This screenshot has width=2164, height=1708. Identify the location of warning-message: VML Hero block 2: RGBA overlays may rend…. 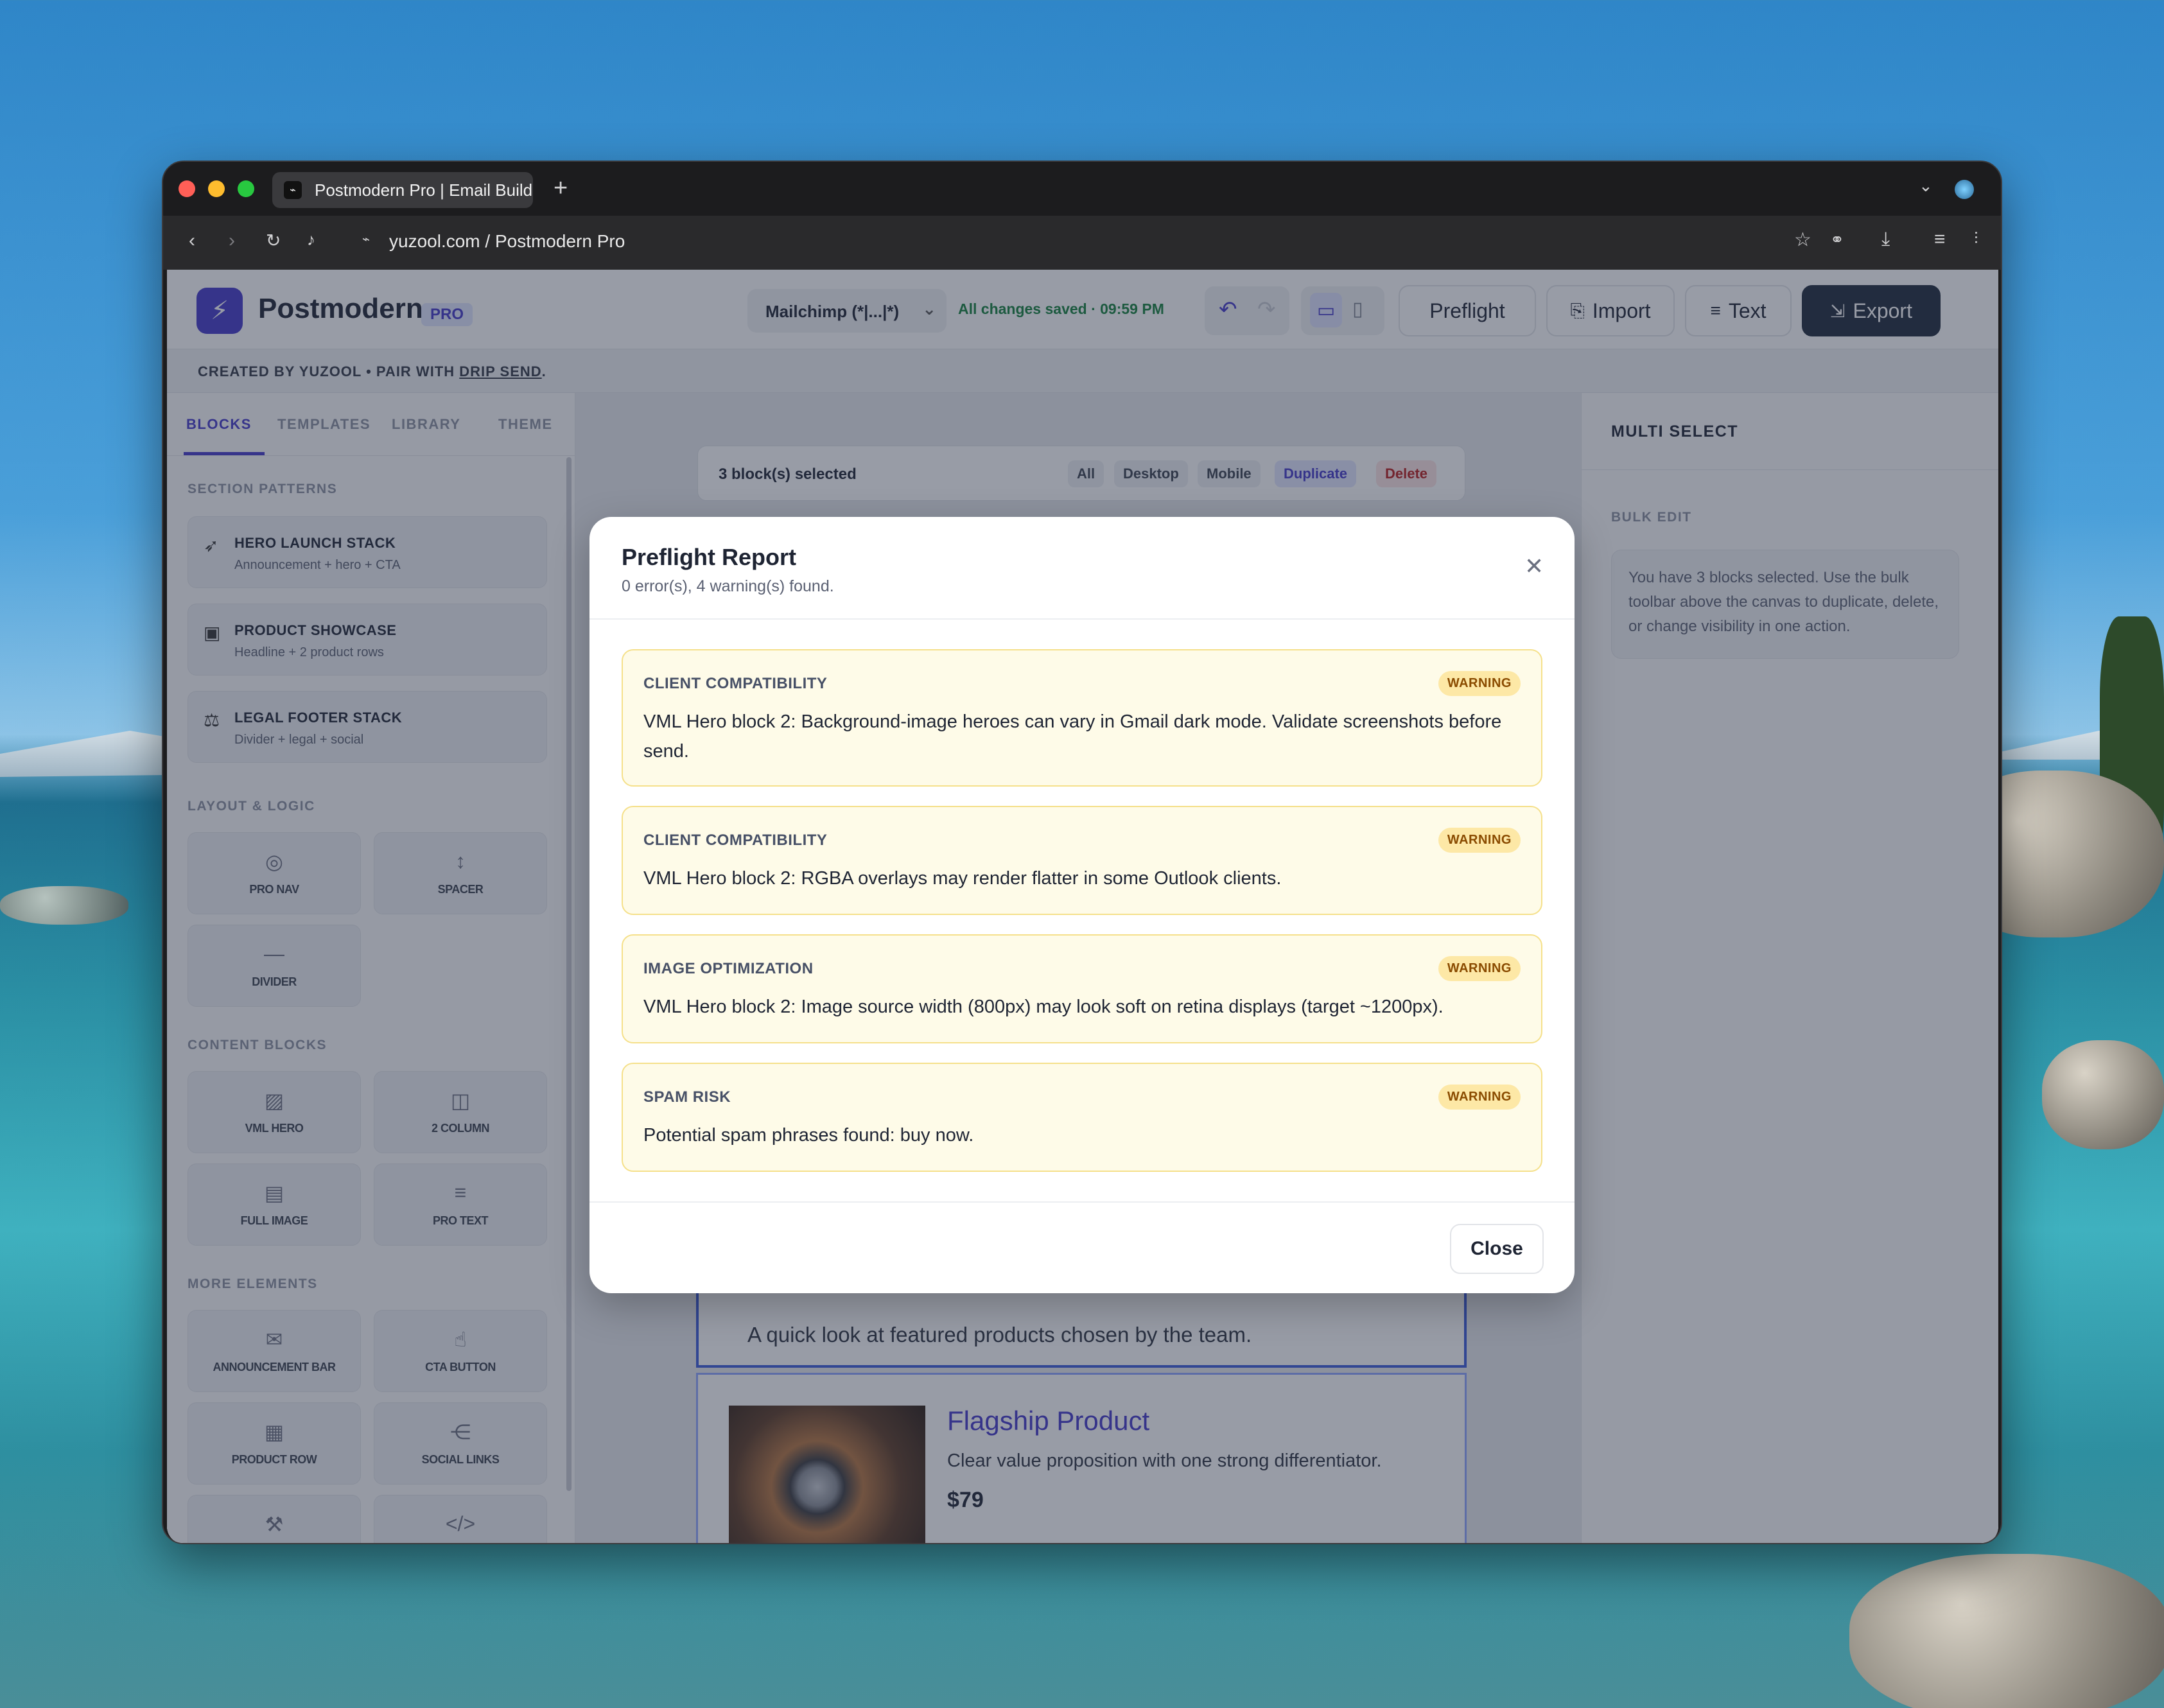
(963, 878).